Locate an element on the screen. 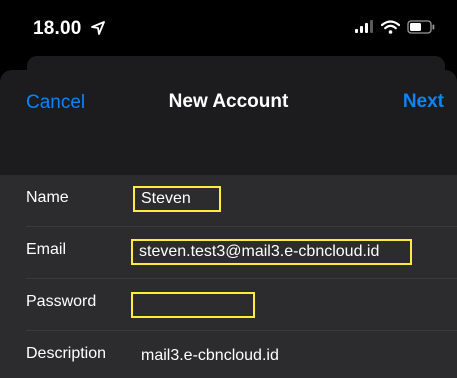 The width and height of the screenshot is (457, 378). next-button: Next is located at coordinates (423, 102).